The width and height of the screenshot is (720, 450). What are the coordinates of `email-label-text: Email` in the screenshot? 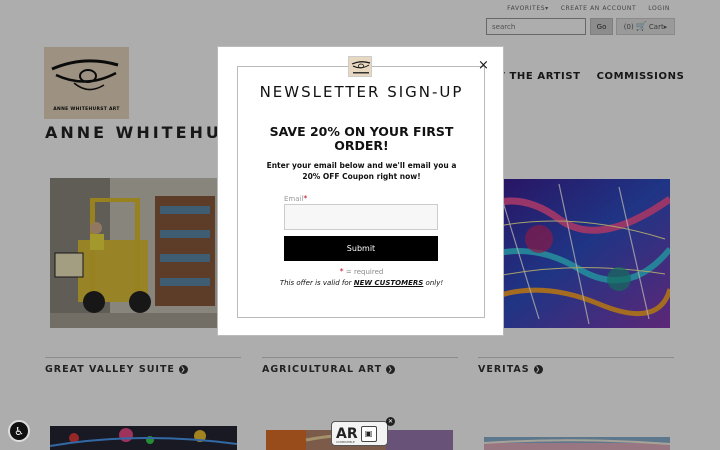 It's located at (294, 199).